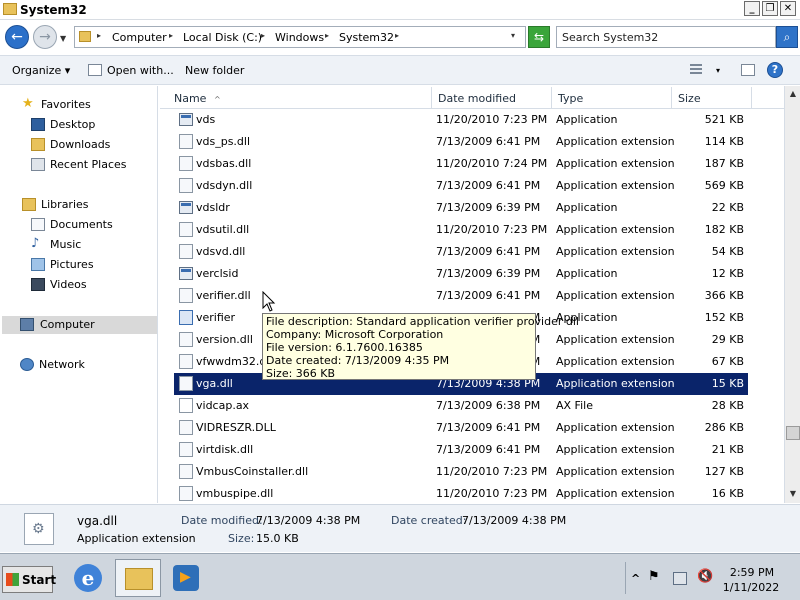 The height and width of the screenshot is (600, 800). Describe the element at coordinates (787, 37) in the screenshot. I see `search-icon: ⌕` at that location.